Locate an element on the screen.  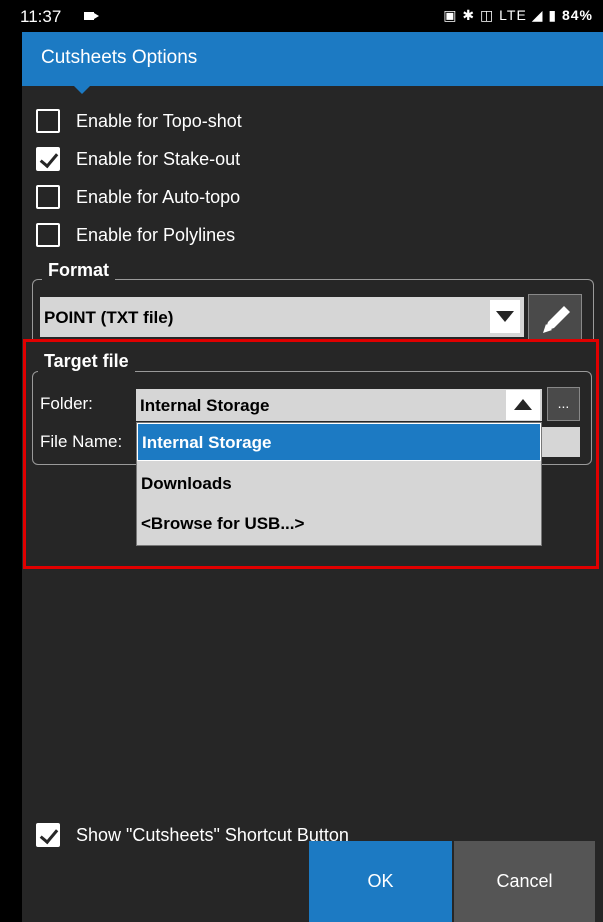
status-time: 11:37 is located at coordinates (41, 16).